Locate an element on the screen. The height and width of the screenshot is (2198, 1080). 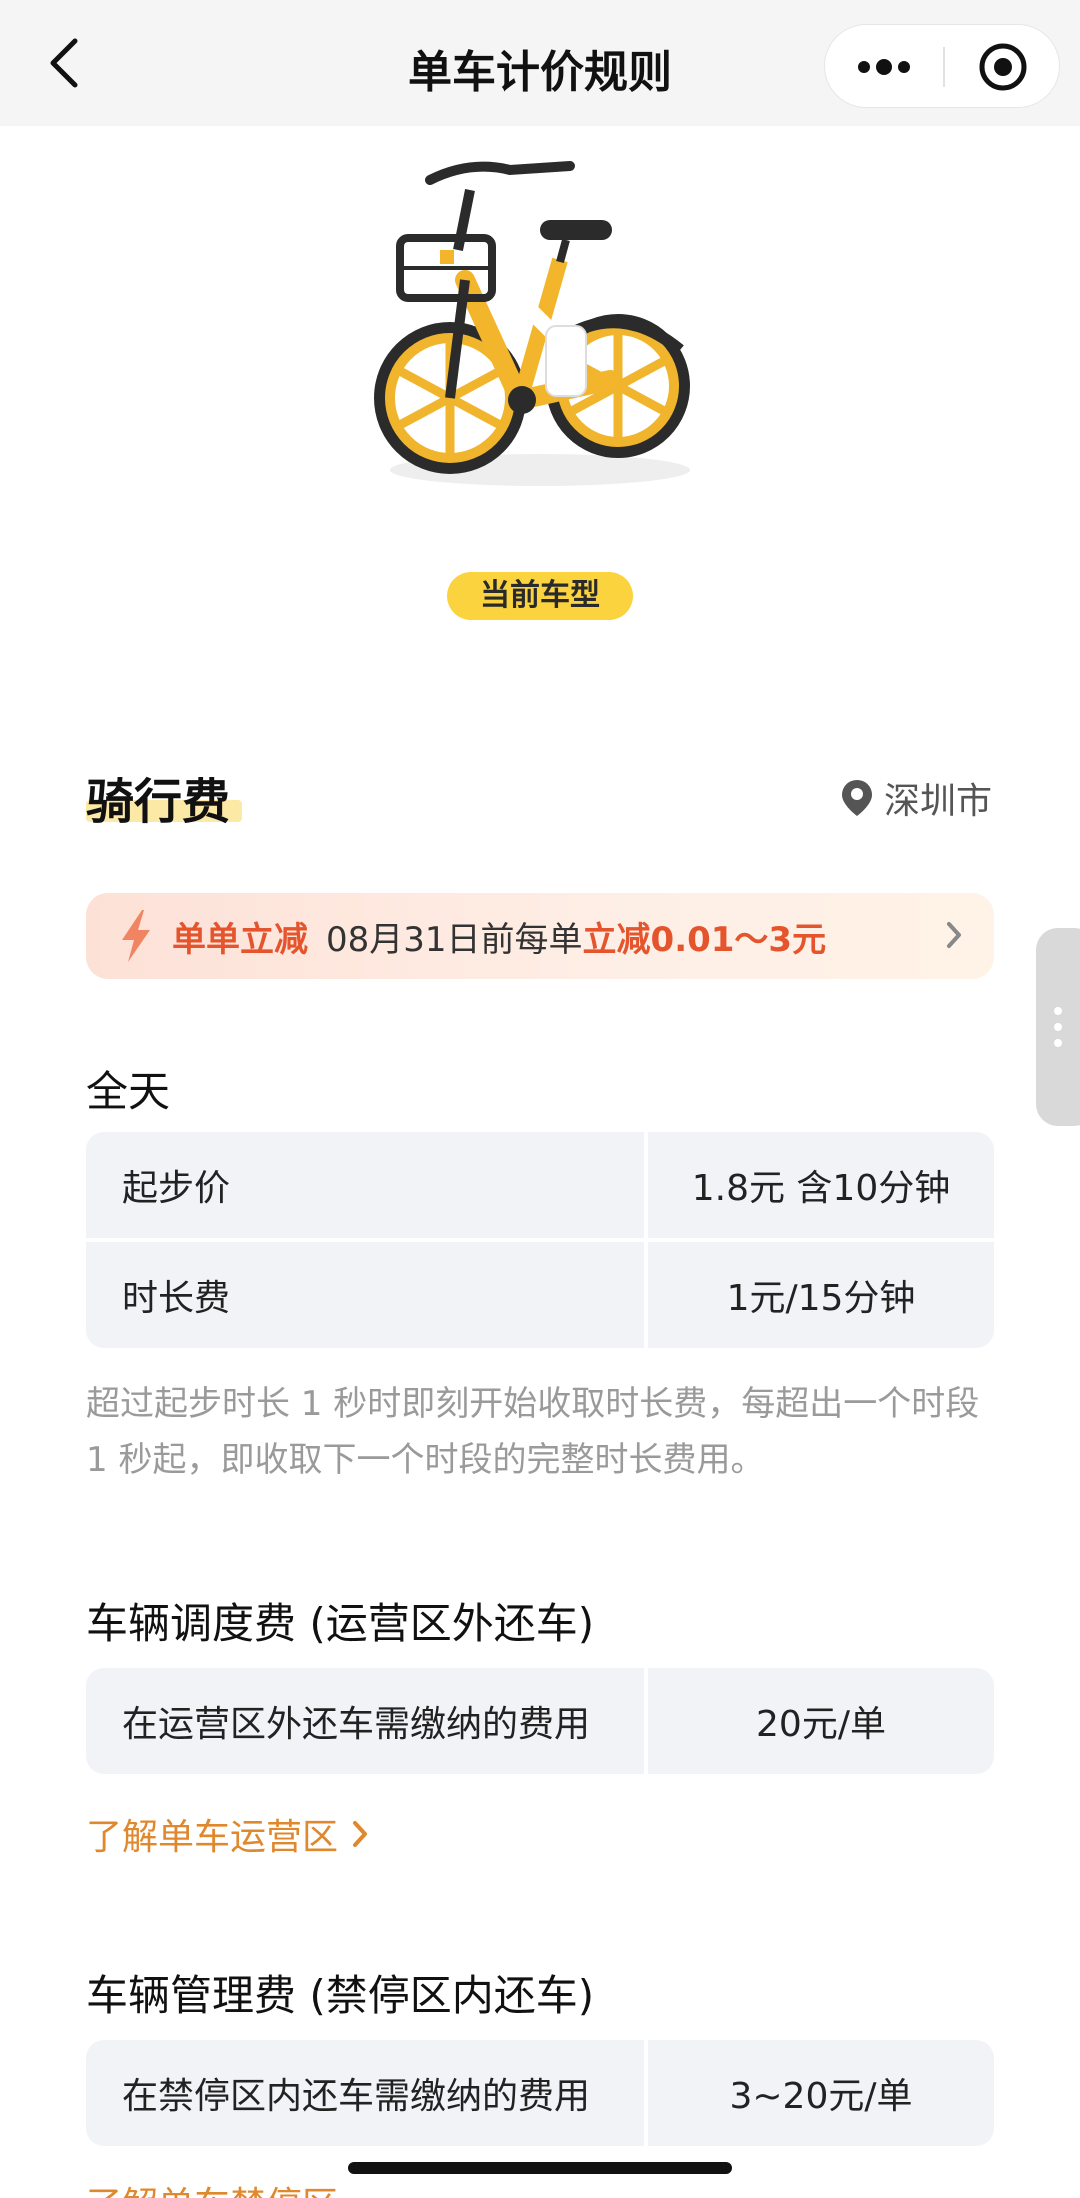
city-selector: 深圳市 is located at coordinates (916, 798).